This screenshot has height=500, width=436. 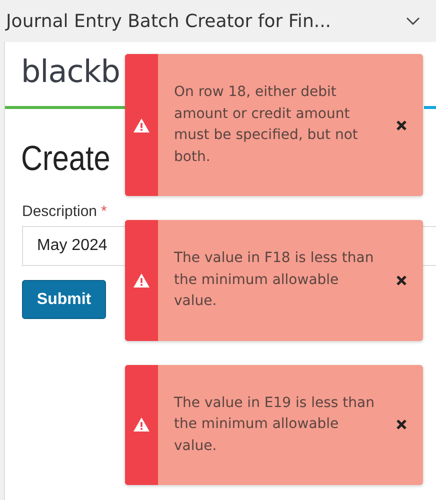 I want to click on toast-message: On row 18, either debit amount or credit amount must be specified, but not both., so click(x=266, y=124).